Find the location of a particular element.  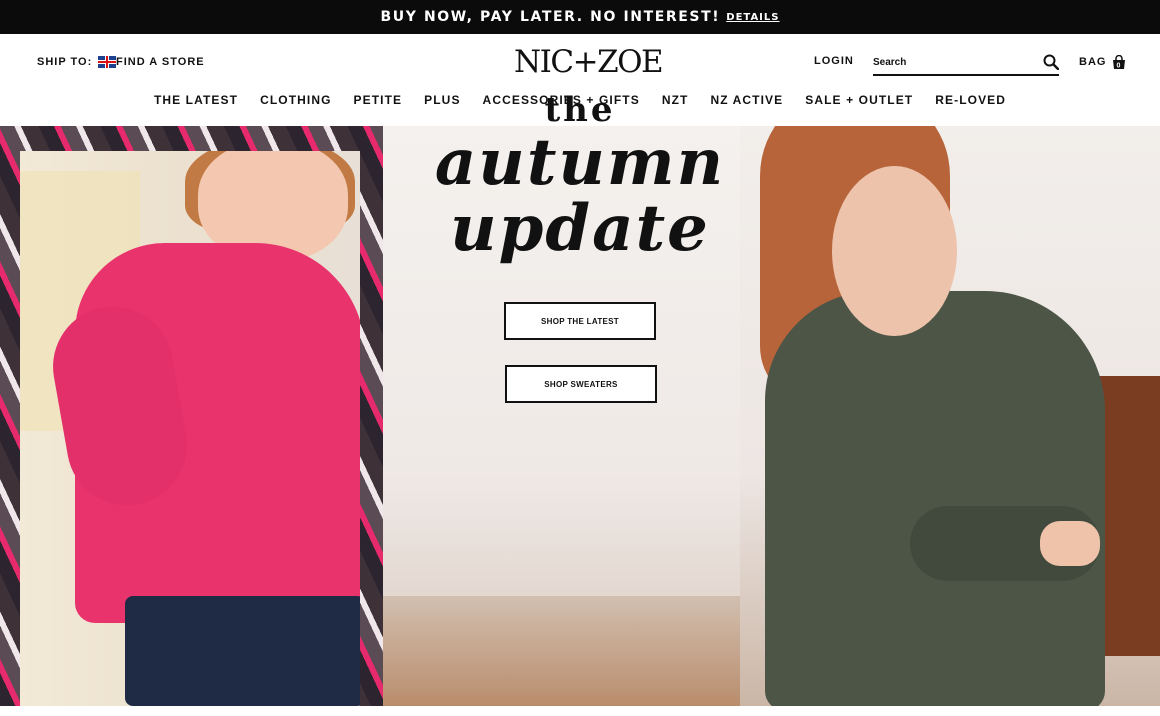

hero-title-line2: update is located at coordinates (580, 228).